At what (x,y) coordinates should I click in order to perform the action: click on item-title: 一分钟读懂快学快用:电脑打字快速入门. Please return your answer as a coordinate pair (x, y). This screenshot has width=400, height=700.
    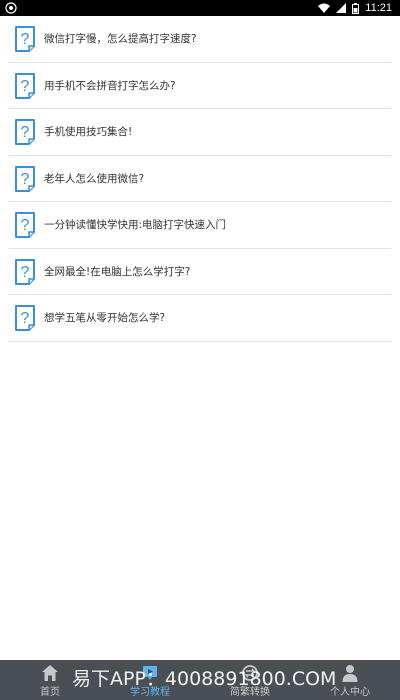
    Looking at the image, I should click on (135, 225).